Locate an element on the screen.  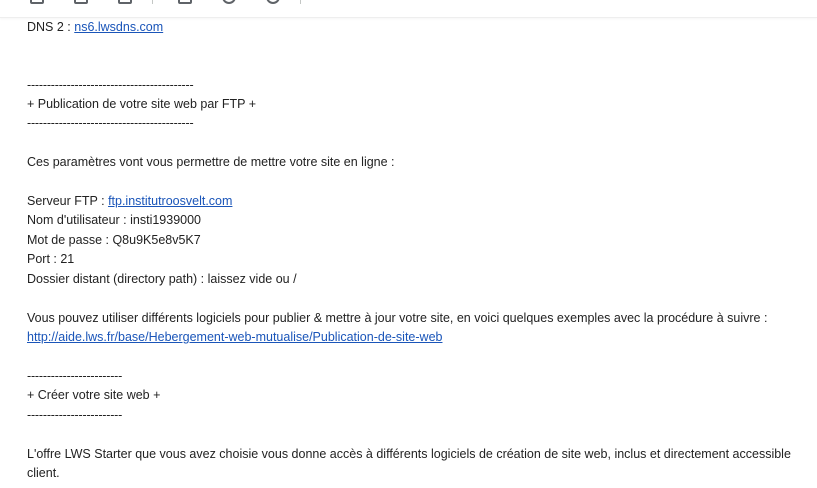
create-section-title: + Créer votre site web + is located at coordinates (94, 395).